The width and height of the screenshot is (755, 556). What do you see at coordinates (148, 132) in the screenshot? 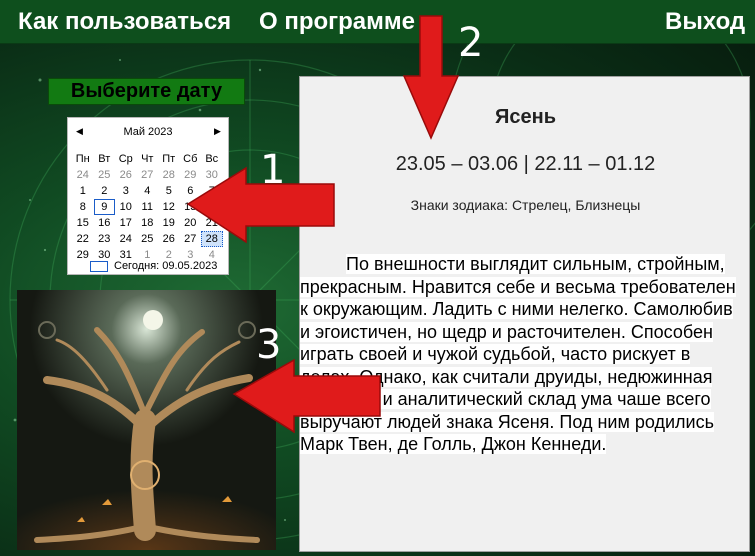
I see `calendar-month-label: Май 2023` at bounding box center [148, 132].